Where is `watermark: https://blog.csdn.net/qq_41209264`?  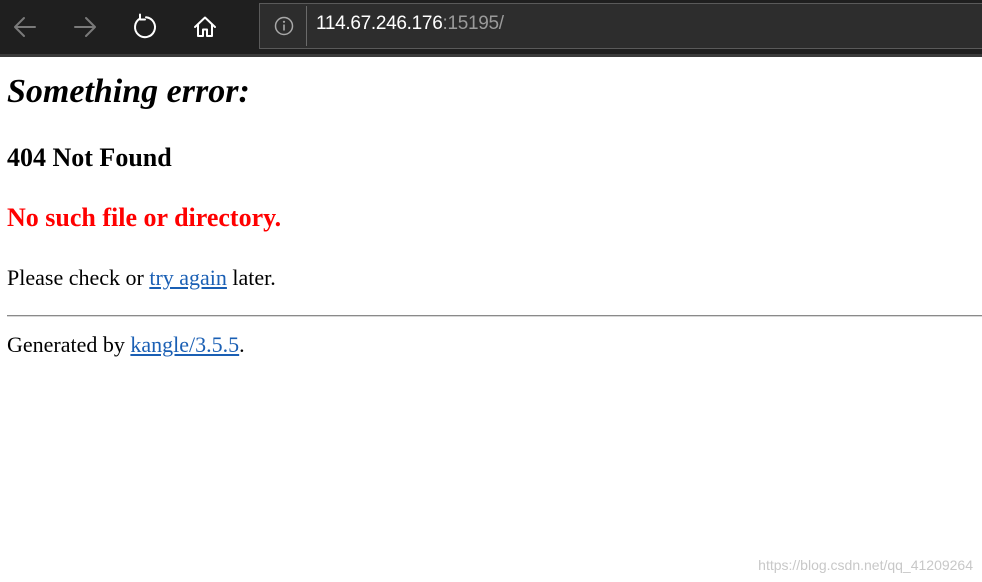
watermark: https://blog.csdn.net/qq_41209264 is located at coordinates (865, 565).